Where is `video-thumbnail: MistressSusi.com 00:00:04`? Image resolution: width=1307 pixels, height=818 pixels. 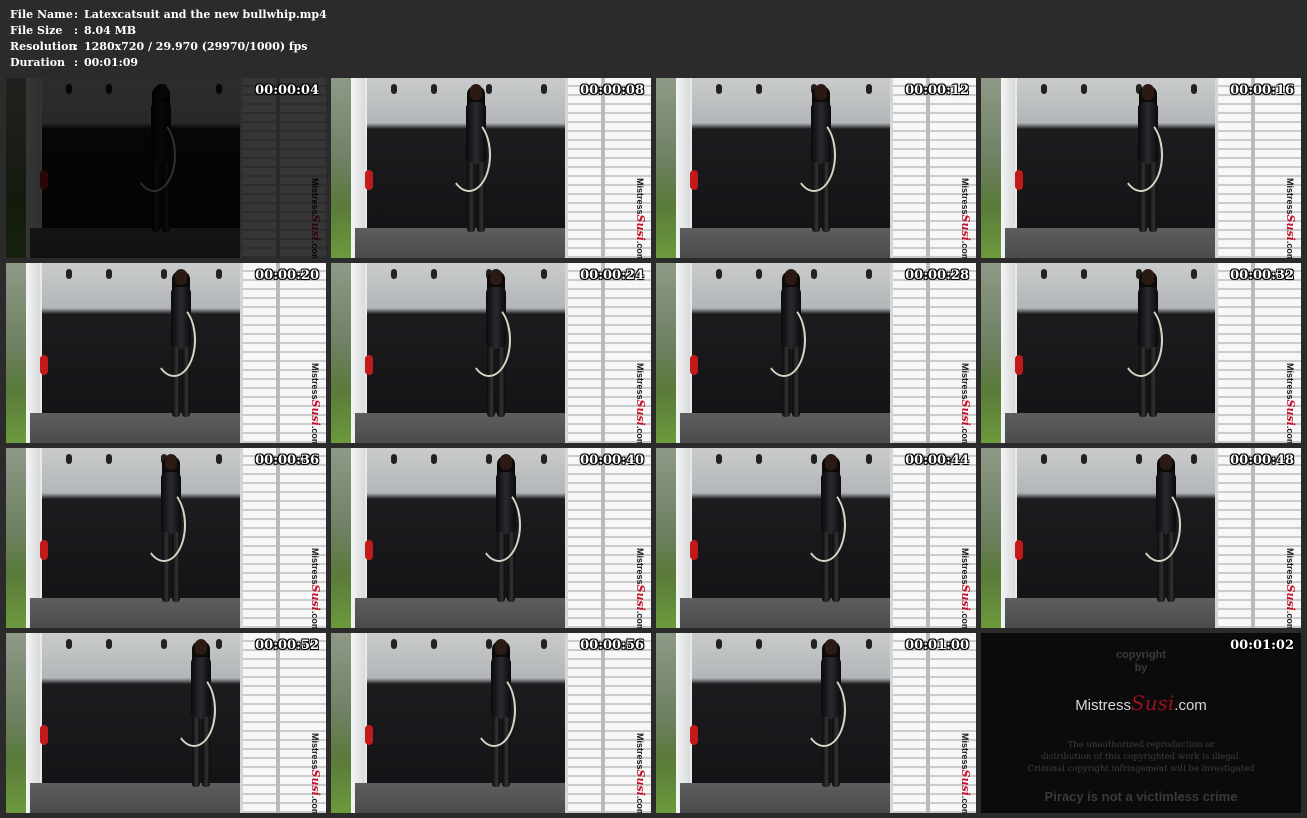
video-thumbnail: MistressSusi.com 00:00:04 is located at coordinates (166, 168).